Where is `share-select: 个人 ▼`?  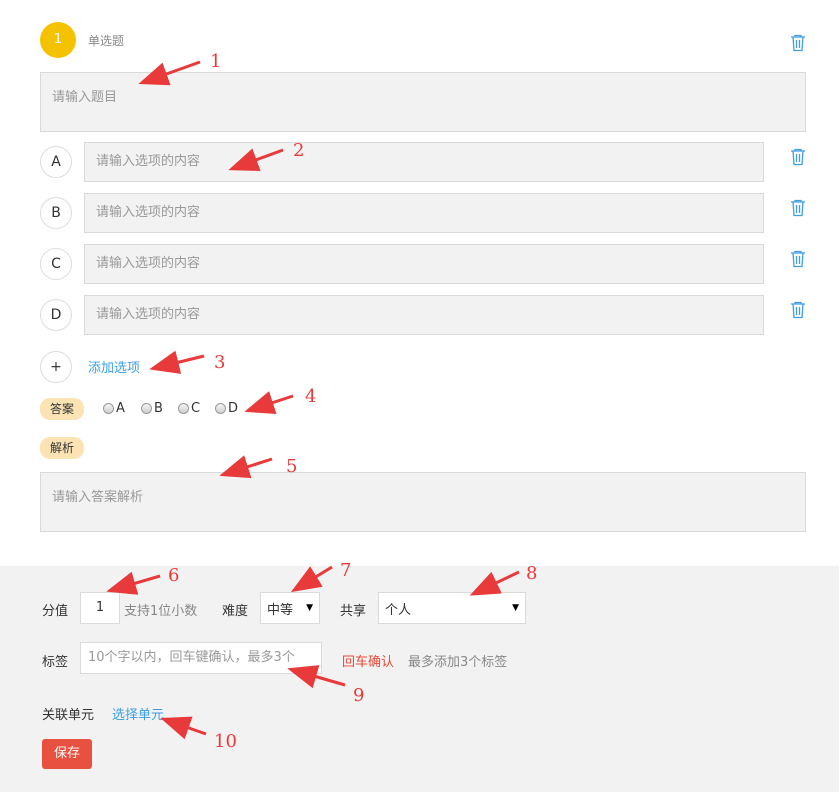
share-select: 个人 ▼ is located at coordinates (452, 608).